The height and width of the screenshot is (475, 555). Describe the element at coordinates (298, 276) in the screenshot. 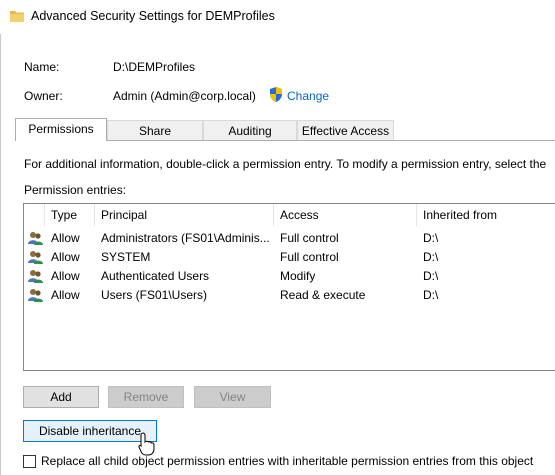

I see `row-access: Modify` at that location.